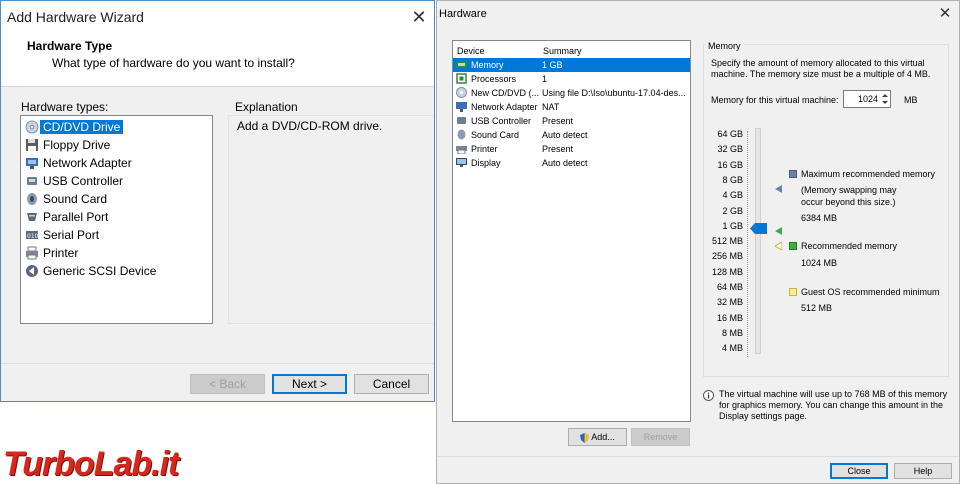 This screenshot has width=960, height=484. I want to click on scale-label: 8 MB, so click(732, 332).